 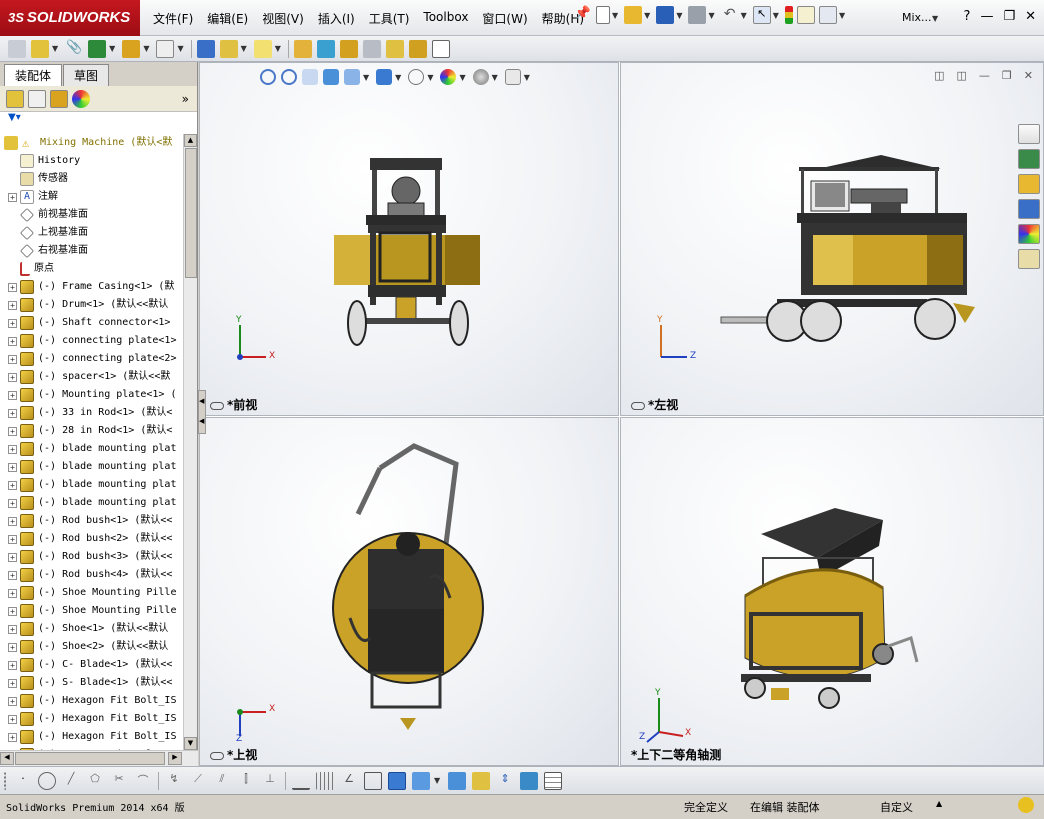 I want to click on tree-node: 传感器, so click(x=91, y=179).